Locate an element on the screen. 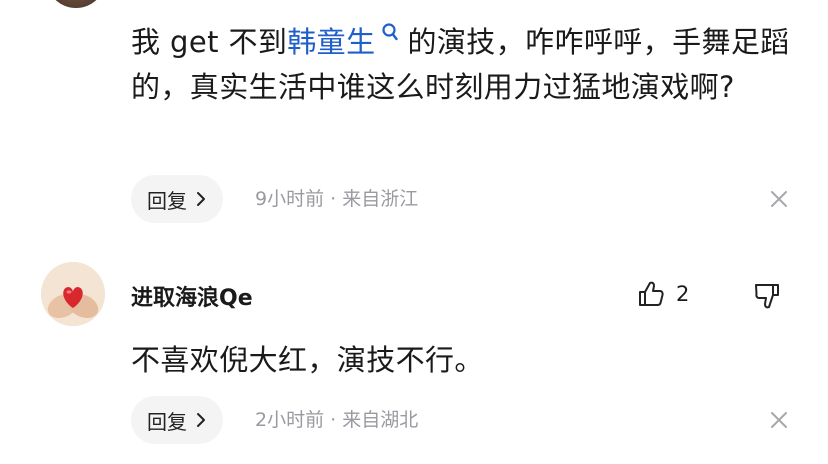 This screenshot has width=828, height=464. search-link: 韩童生 is located at coordinates (347, 40).